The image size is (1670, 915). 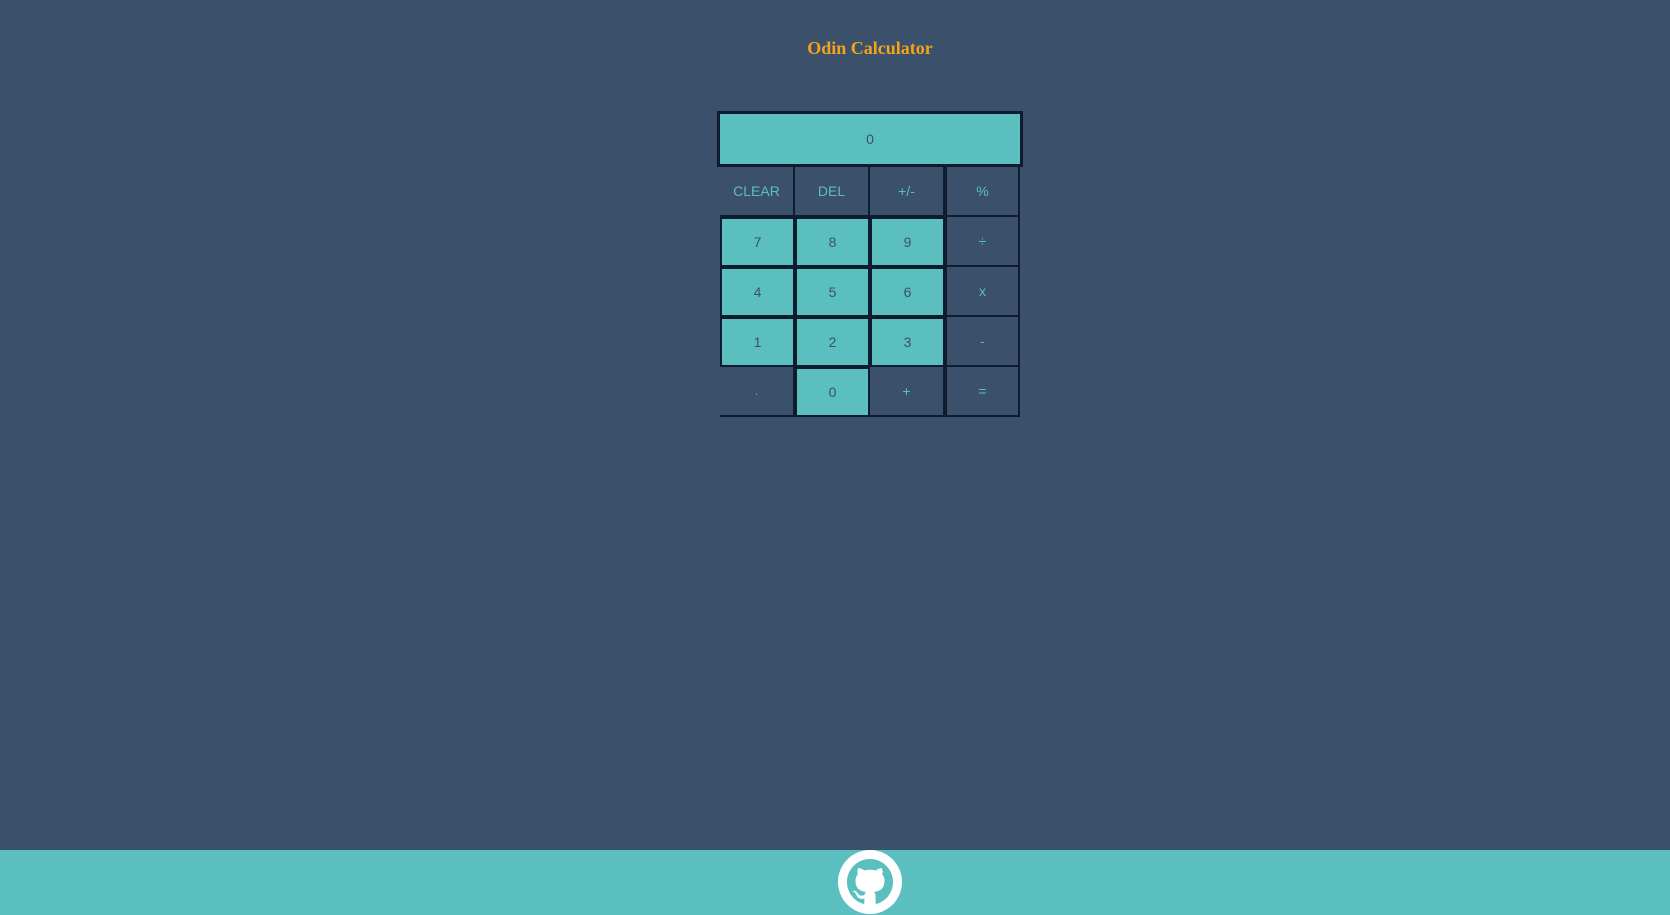 What do you see at coordinates (757, 292) in the screenshot?
I see `digit-4-button: 4` at bounding box center [757, 292].